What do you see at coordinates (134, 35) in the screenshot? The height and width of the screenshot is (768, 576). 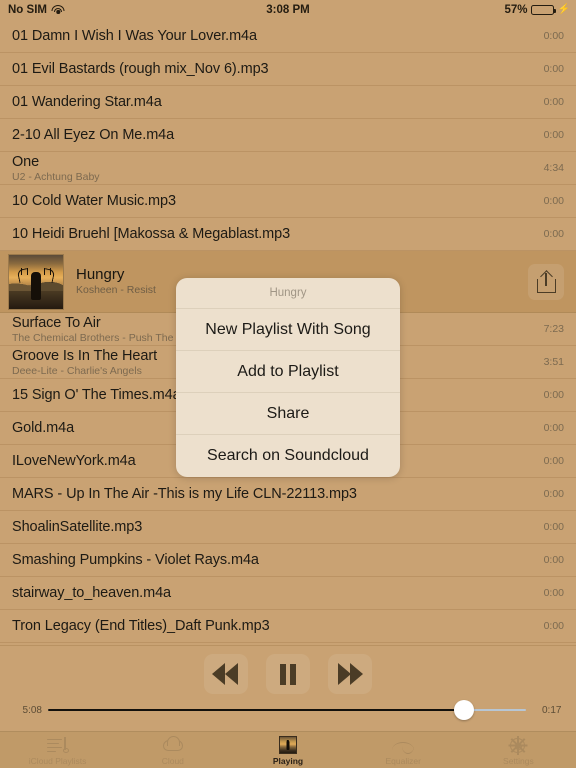 I see `song-title: 01 Damn I Wish I Was Your Lover.m4a` at bounding box center [134, 35].